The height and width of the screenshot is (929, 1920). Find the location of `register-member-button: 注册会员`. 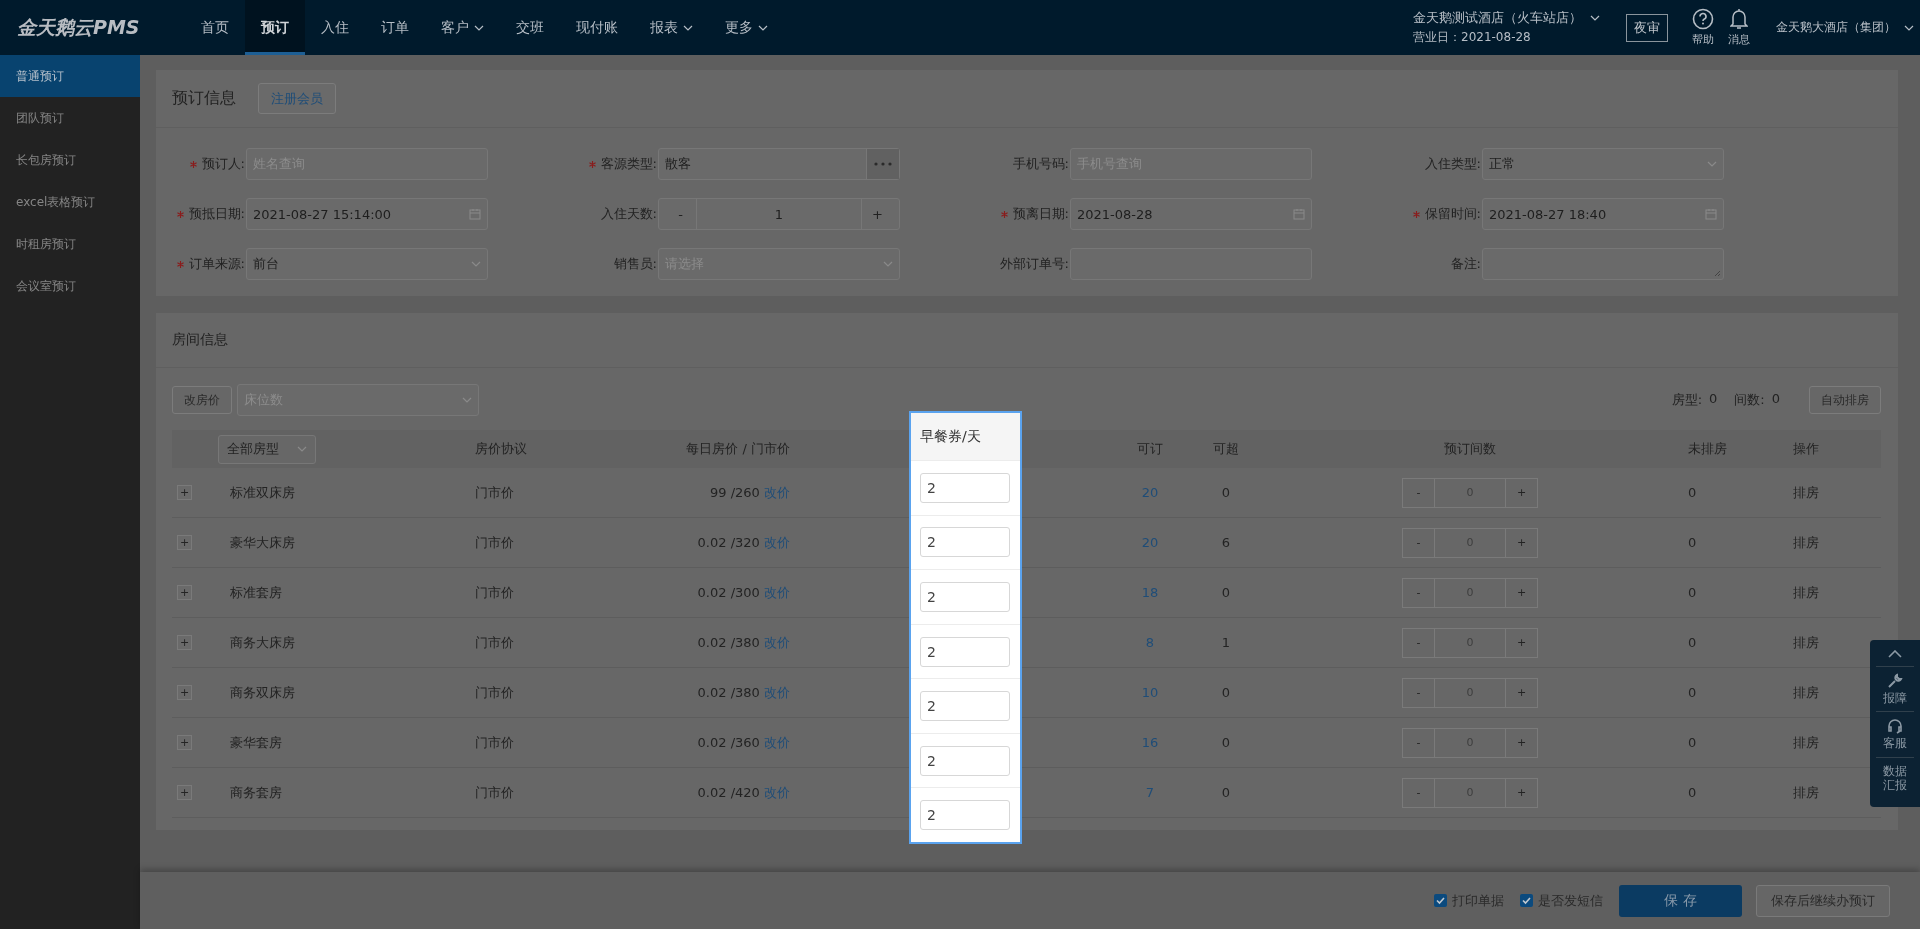

register-member-button: 注册会员 is located at coordinates (297, 98).